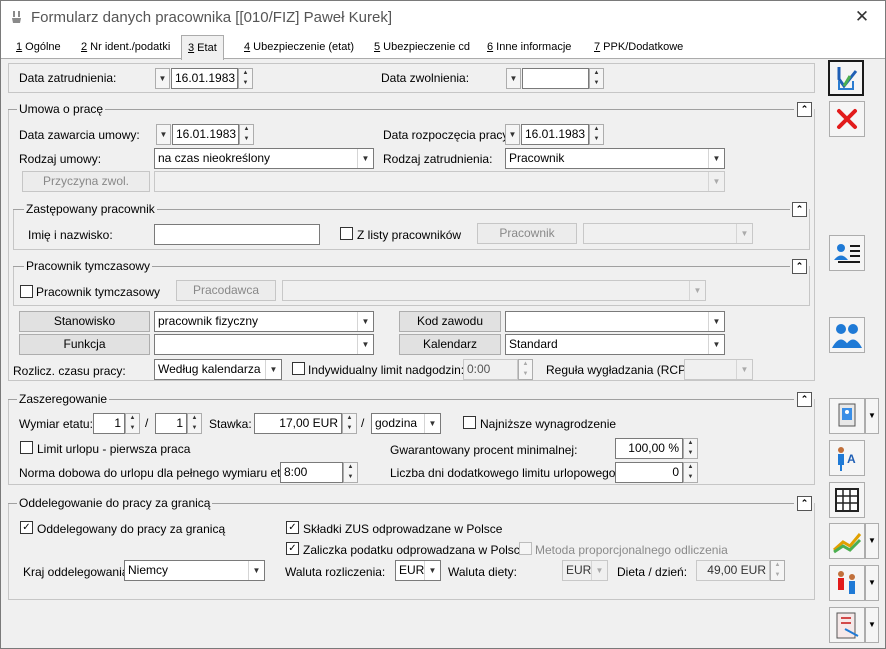 The height and width of the screenshot is (649, 886). I want to click on contract-type-label: Rodzaj umowy:, so click(60, 159).